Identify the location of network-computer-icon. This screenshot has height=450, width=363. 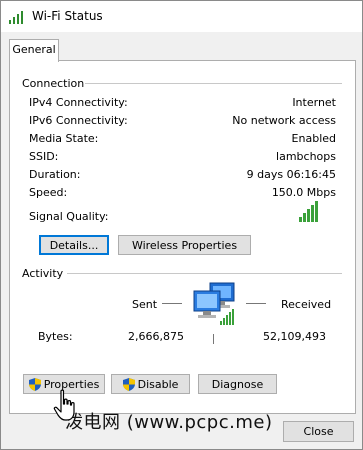
(214, 303).